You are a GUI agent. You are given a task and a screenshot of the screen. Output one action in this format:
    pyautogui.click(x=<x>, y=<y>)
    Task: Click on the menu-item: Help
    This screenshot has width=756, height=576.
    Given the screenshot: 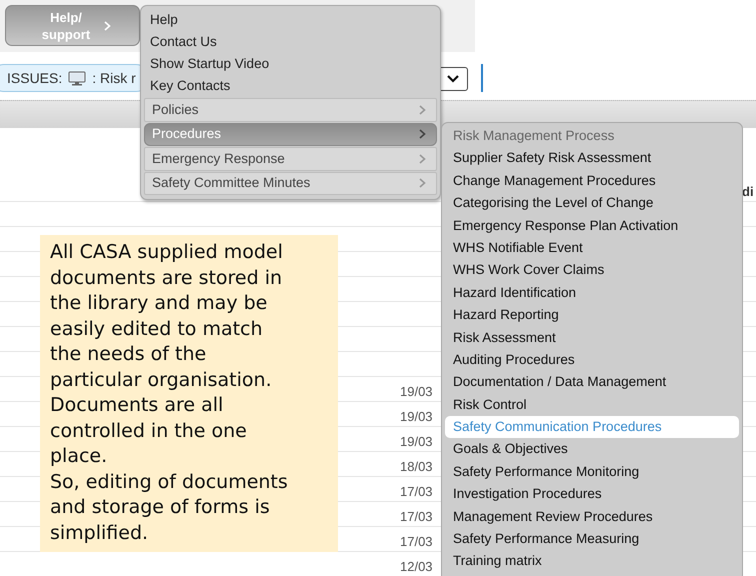 What is the action you would take?
    pyautogui.click(x=290, y=20)
    